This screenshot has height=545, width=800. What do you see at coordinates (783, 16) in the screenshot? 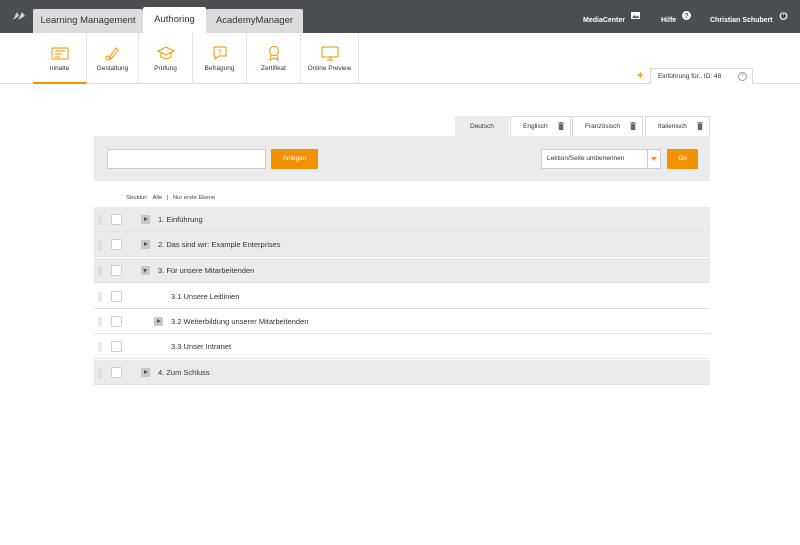
I see `power-icon` at bounding box center [783, 16].